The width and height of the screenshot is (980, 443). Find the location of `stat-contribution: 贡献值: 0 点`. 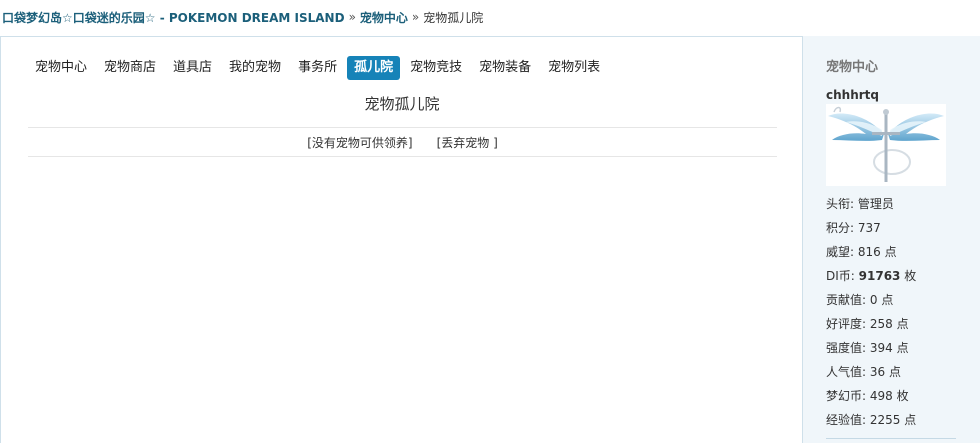

stat-contribution: 贡献值: 0 点 is located at coordinates (860, 300).